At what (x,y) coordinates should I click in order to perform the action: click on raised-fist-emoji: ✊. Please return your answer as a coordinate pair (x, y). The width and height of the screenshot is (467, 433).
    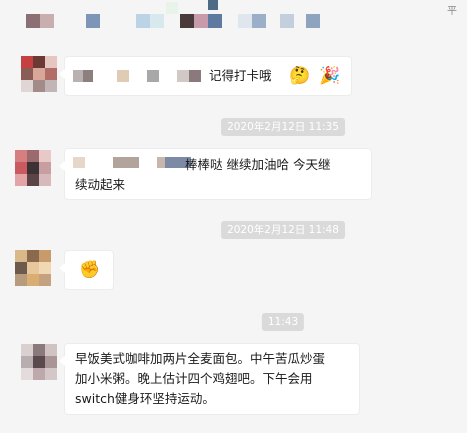
    Looking at the image, I should click on (90, 270).